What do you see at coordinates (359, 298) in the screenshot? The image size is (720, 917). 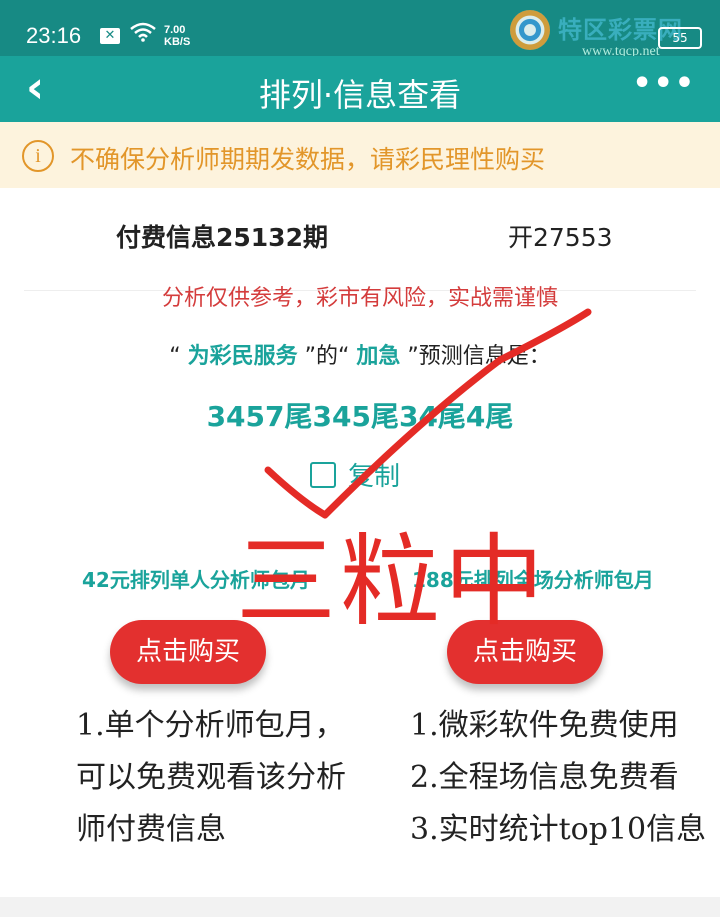 I see `risk-warning: 分析仅供参考，彩市有风险，实战需谨慎` at bounding box center [359, 298].